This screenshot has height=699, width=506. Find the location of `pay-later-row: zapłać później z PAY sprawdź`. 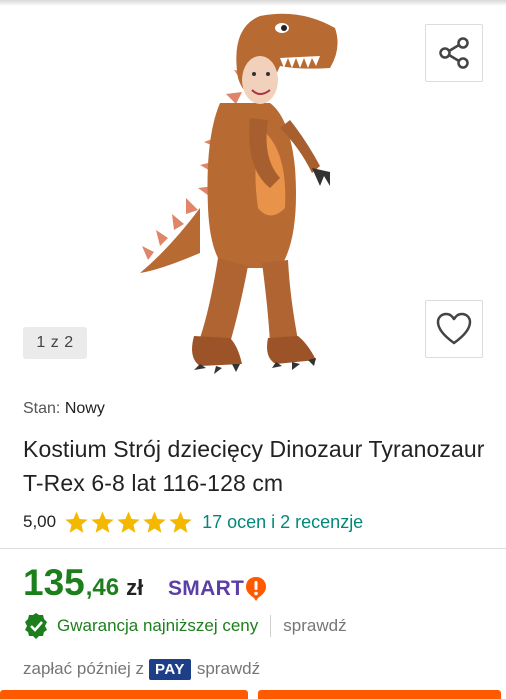

pay-later-row: zapłać później z PAY sprawdź is located at coordinates (141, 669).